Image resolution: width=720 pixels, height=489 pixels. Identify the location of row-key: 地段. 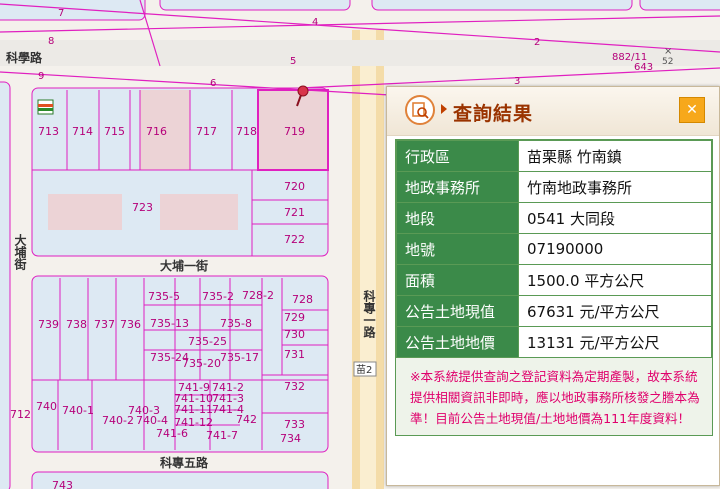
(457, 218).